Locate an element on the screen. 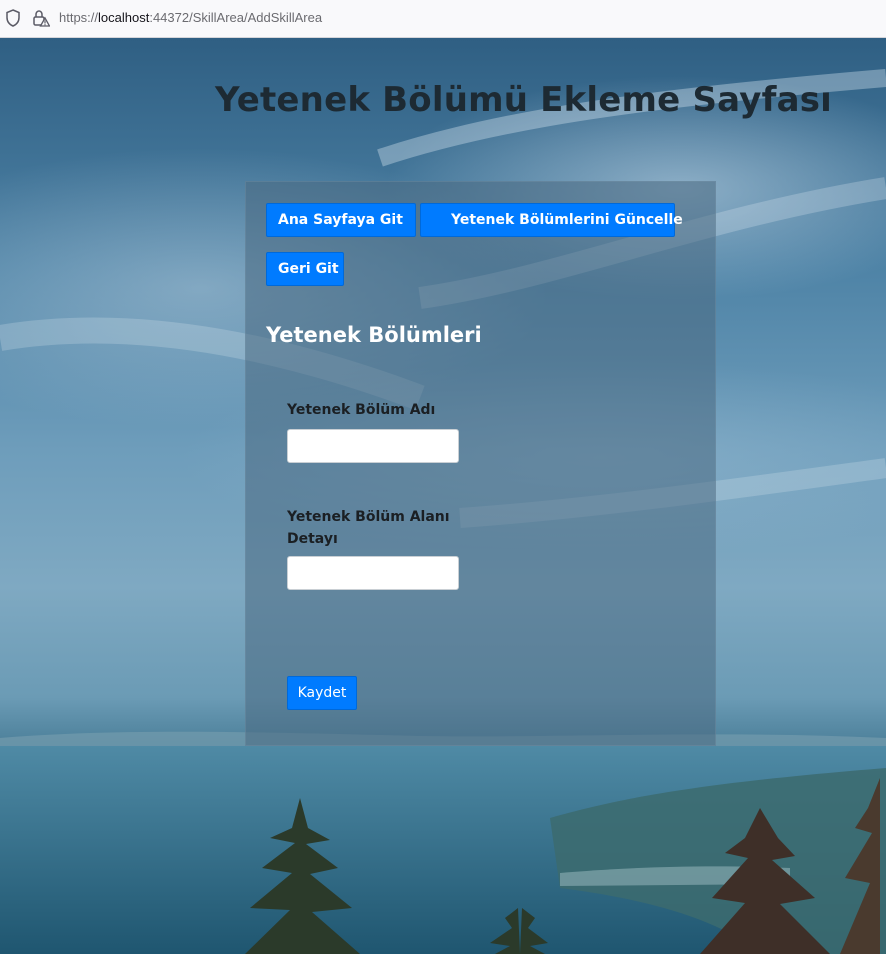  skill-area-name-label: Yetenek Bölüm Adı is located at coordinates (361, 410).